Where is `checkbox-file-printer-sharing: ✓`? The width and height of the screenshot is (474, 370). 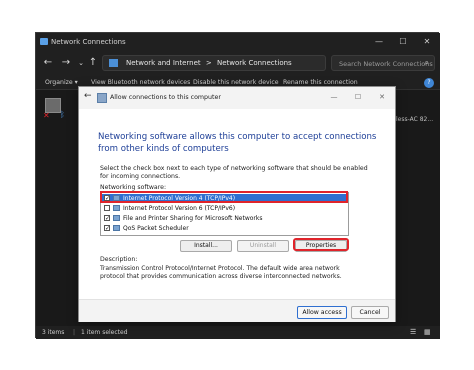
checkbox-file-printer-sharing: ✓ is located at coordinates (107, 218).